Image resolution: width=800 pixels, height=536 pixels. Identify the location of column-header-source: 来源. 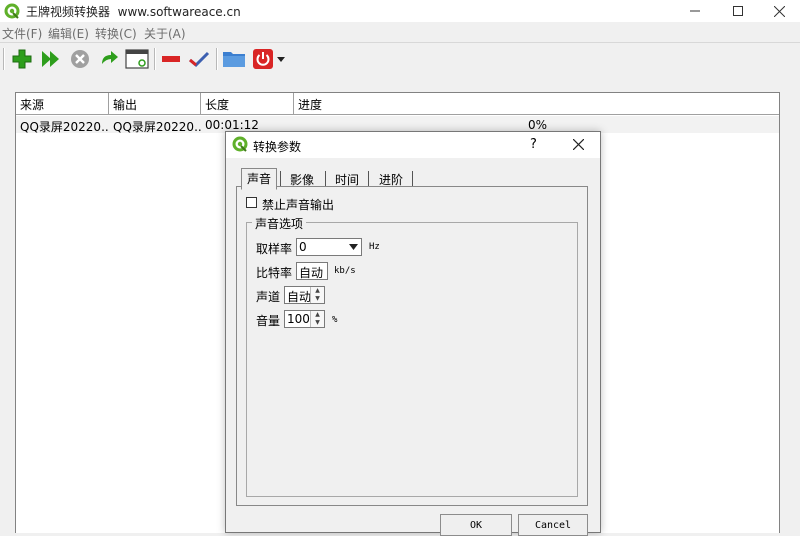
(62, 104).